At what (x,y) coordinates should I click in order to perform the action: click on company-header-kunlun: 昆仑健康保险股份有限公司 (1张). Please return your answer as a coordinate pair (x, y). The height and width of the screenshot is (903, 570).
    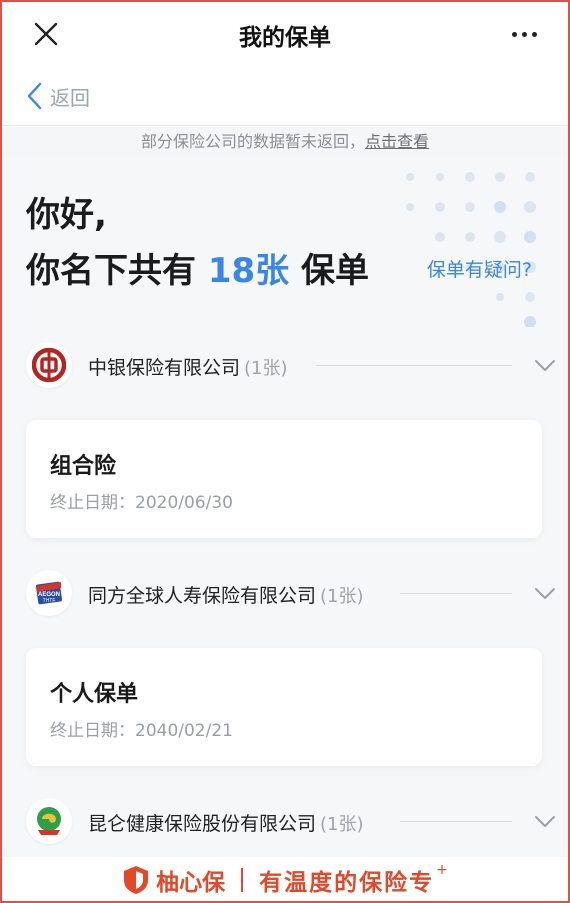
    Looking at the image, I should click on (291, 821).